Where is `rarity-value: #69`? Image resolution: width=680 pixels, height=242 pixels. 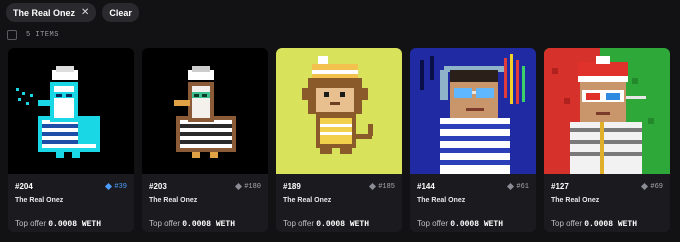 rarity-value: #69 is located at coordinates (656, 186).